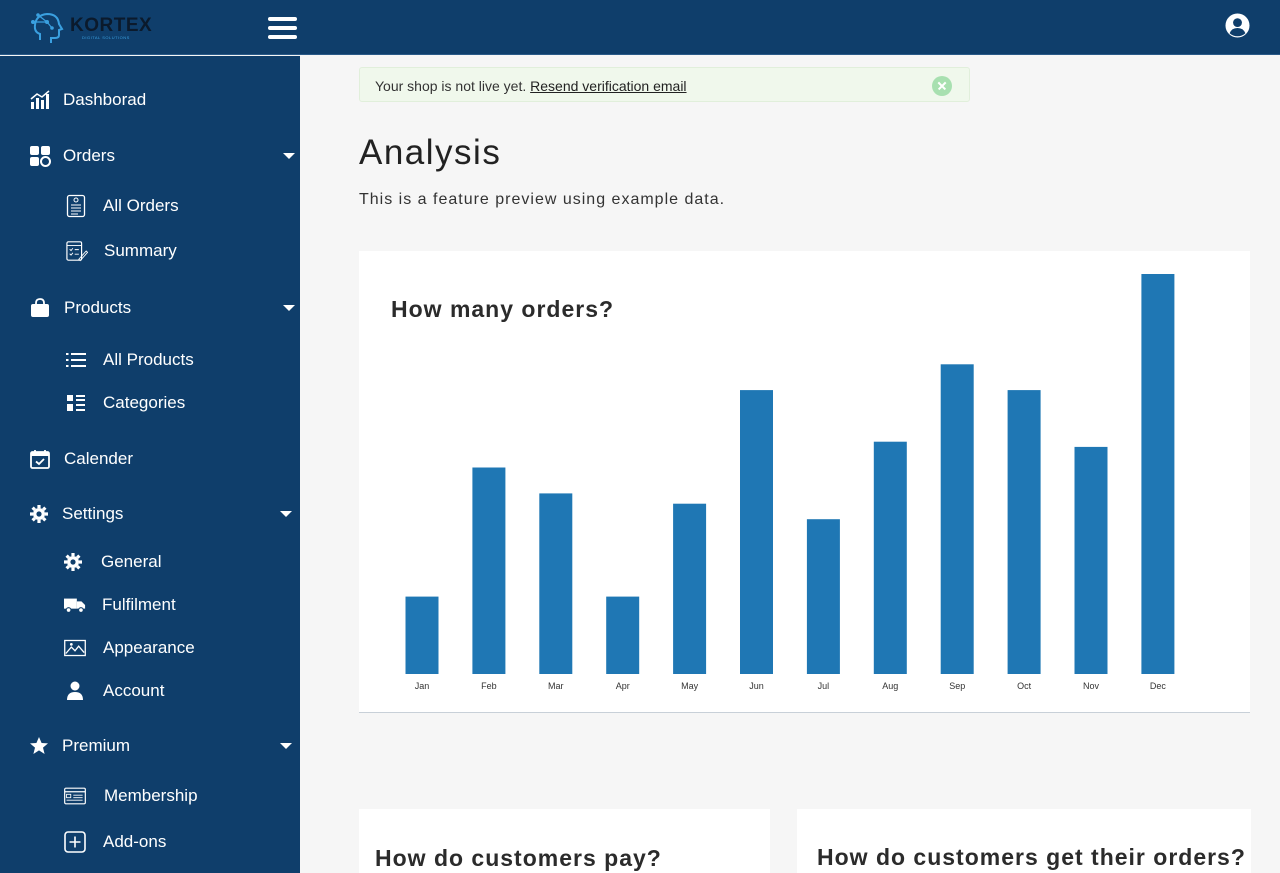  Describe the element at coordinates (89, 155) in the screenshot. I see `sidebar-item-label: Orders` at that location.